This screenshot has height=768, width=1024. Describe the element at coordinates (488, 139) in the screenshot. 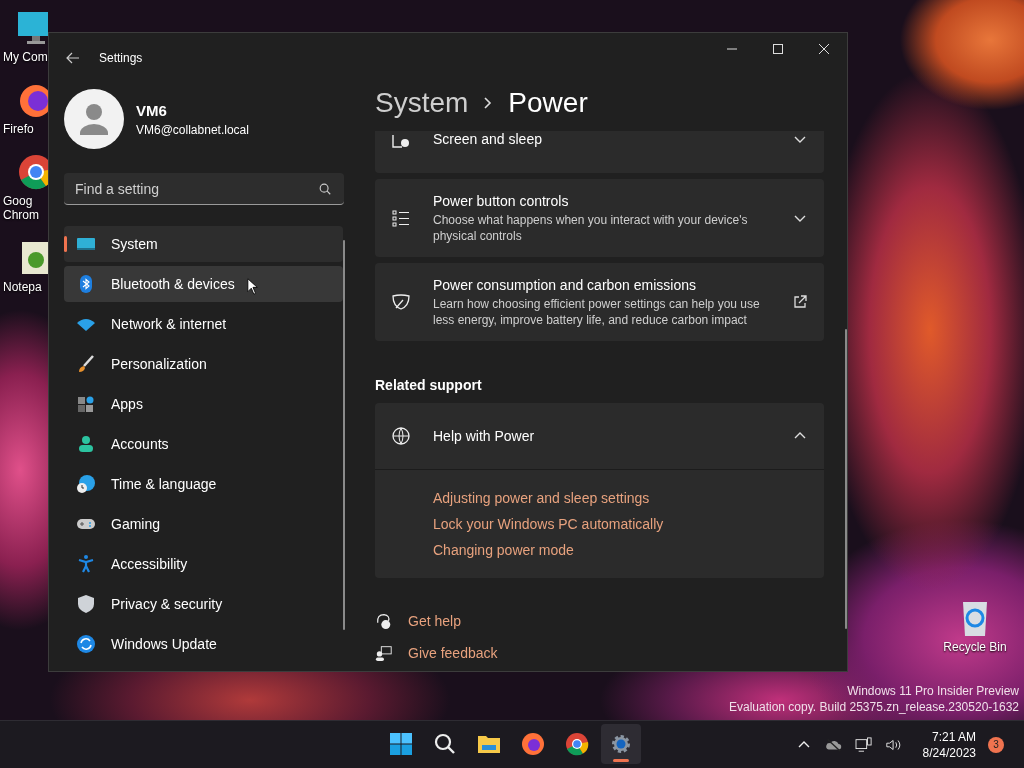

I see `card-title: Screen and sleep` at that location.